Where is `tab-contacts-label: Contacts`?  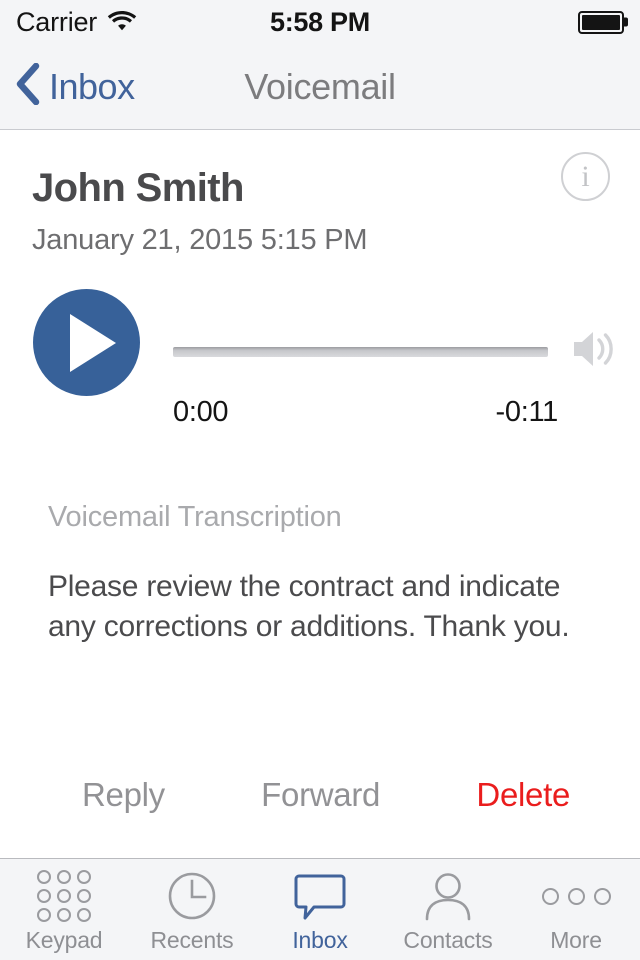
tab-contacts-label: Contacts is located at coordinates (448, 940).